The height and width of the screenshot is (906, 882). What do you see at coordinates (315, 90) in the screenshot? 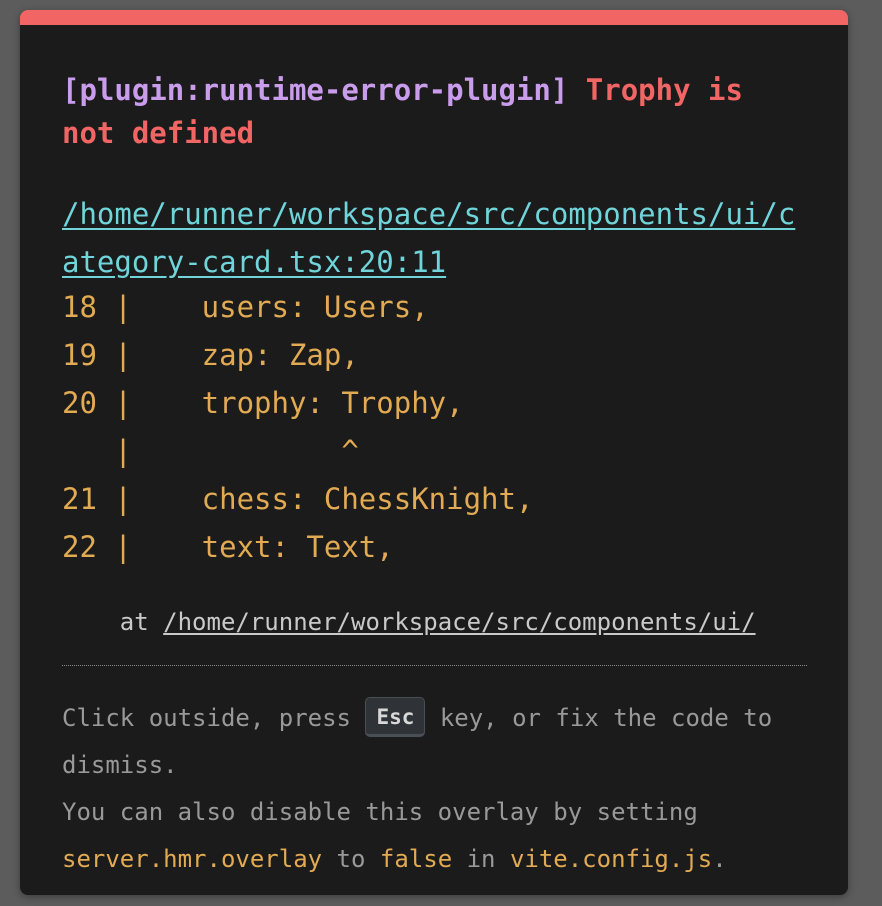
I see `plugin-name: [plugin:runtime-error-plugin]` at bounding box center [315, 90].